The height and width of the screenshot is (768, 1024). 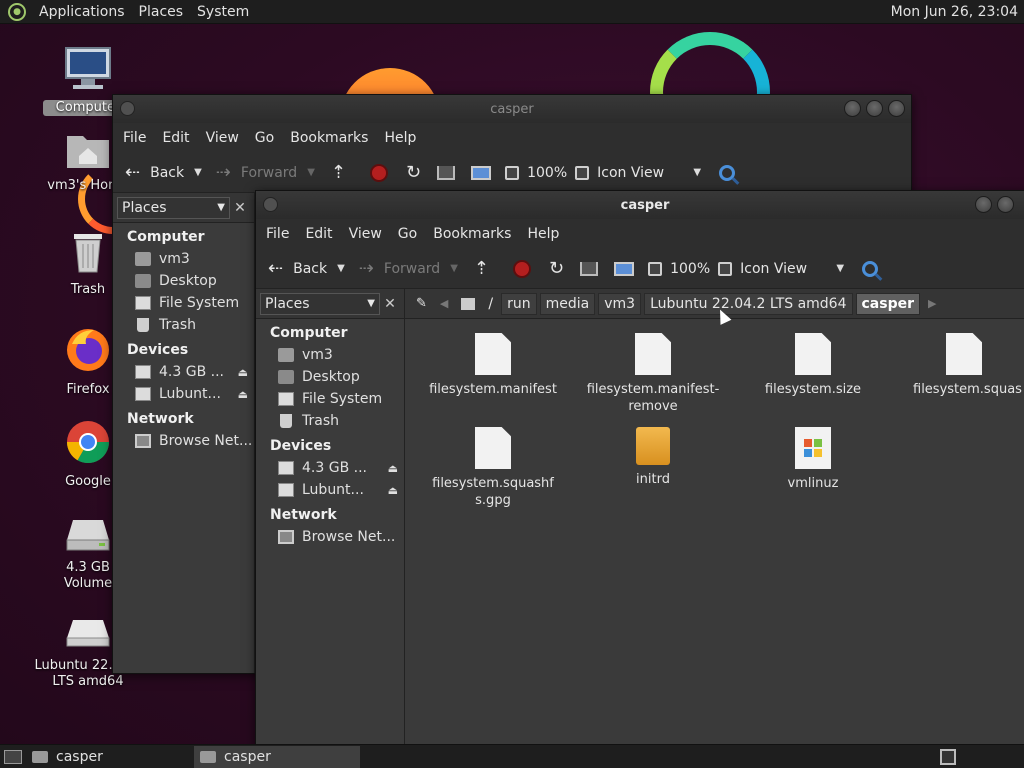 What do you see at coordinates (748, 303) in the screenshot?
I see `path-segment-lubuntu: Lubuntu 22.04.2 LTS amd64` at bounding box center [748, 303].